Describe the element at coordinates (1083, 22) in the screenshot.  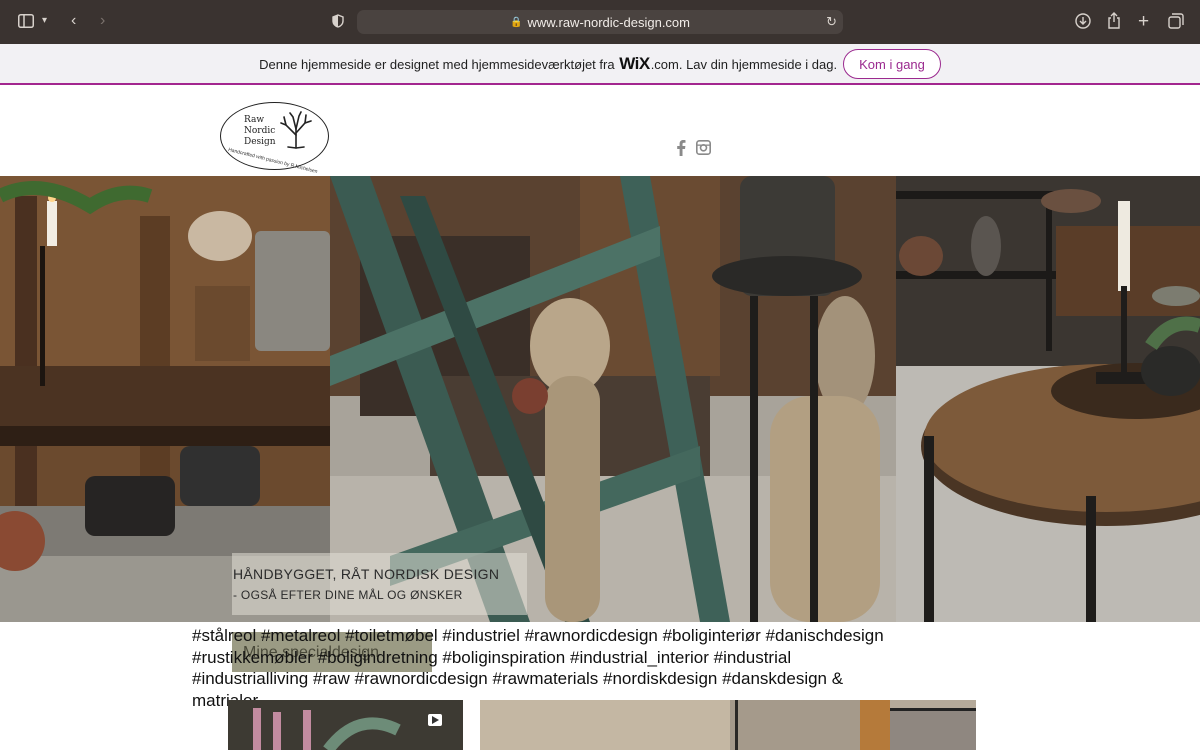
I see `download-icon` at that location.